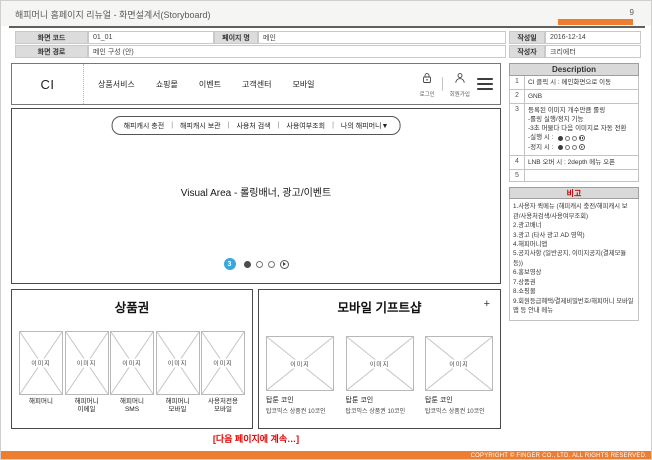 Image resolution: width=652 pixels, height=460 pixels. I want to click on signup-button: 회원가입, so click(460, 84).